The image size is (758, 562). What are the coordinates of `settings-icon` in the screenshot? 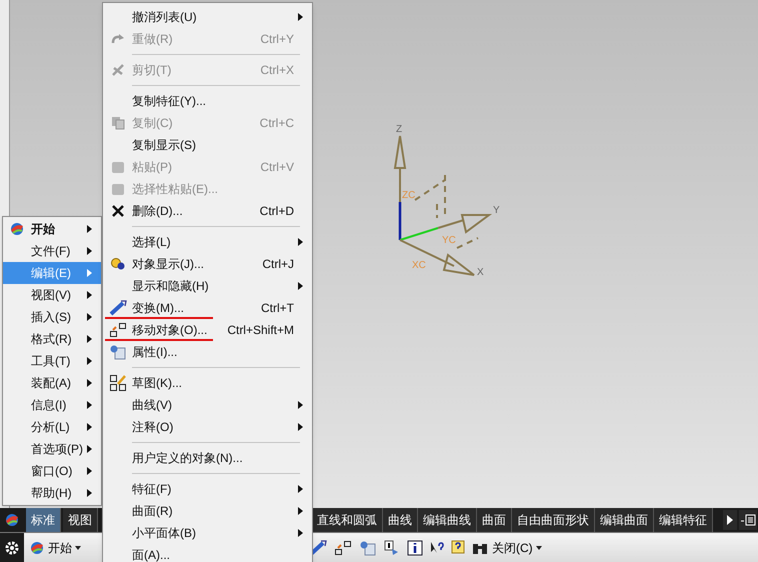 It's located at (12, 547).